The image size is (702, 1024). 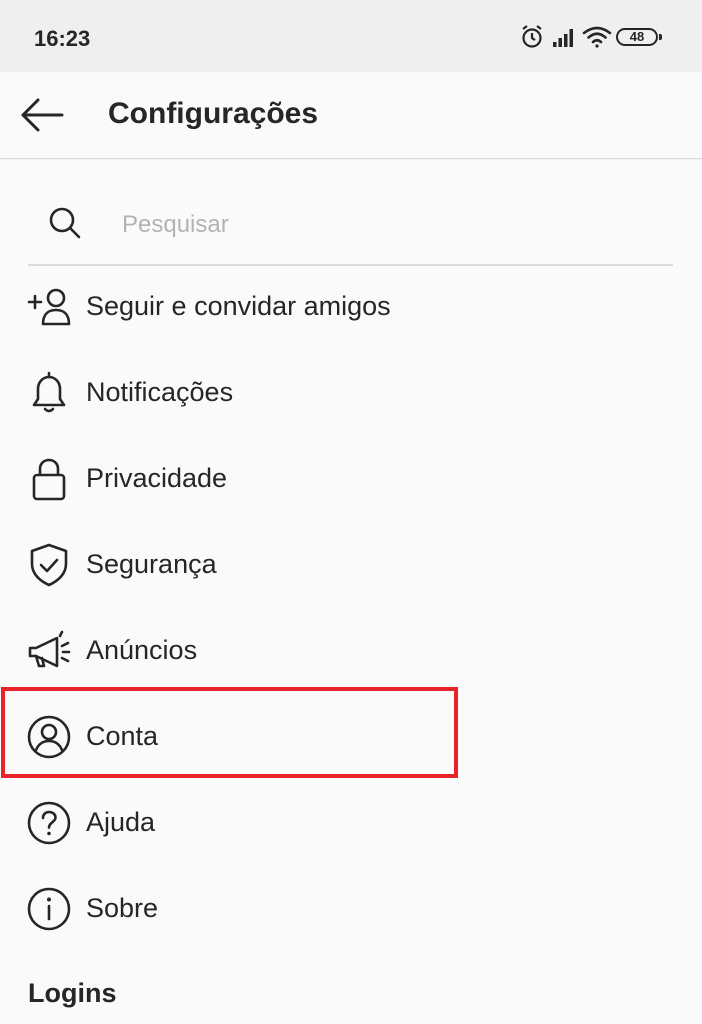 I want to click on back-button, so click(x=42, y=115).